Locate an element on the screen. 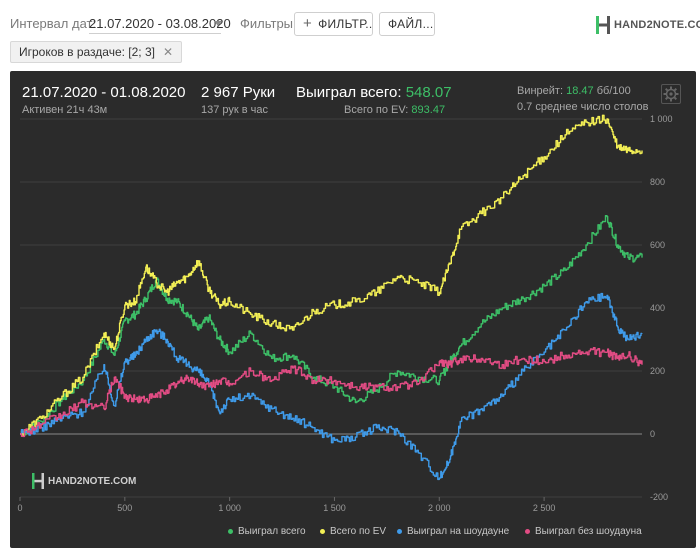 Image resolution: width=700 pixels, height=553 pixels. date-range-select: 21.07.2020 - 03.08.2020 is located at coordinates (160, 23).